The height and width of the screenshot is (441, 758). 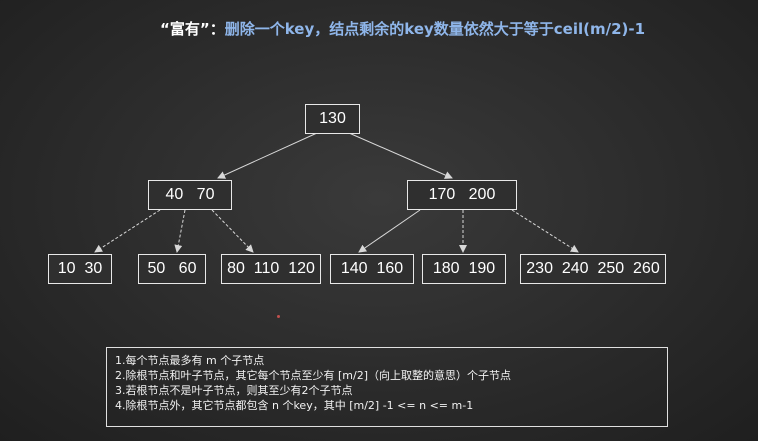 What do you see at coordinates (172, 269) in the screenshot?
I see `node-50-60: 50 60` at bounding box center [172, 269].